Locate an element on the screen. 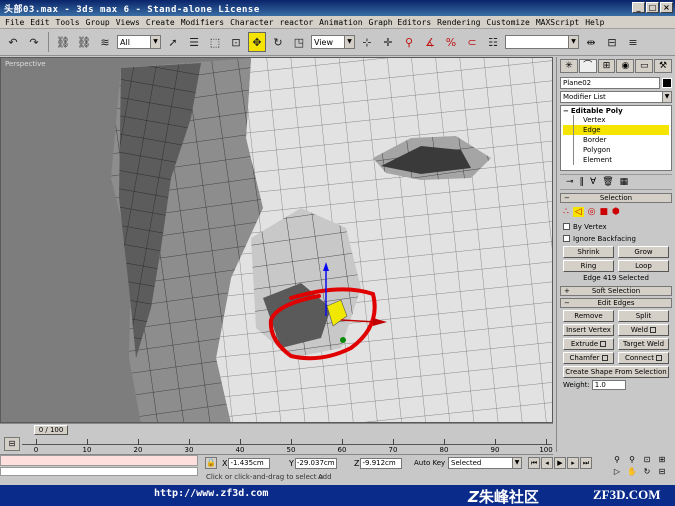 Image resolution: width=675 pixels, height=506 pixels. insert-vertex-button: Insert Vertex is located at coordinates (588, 330).